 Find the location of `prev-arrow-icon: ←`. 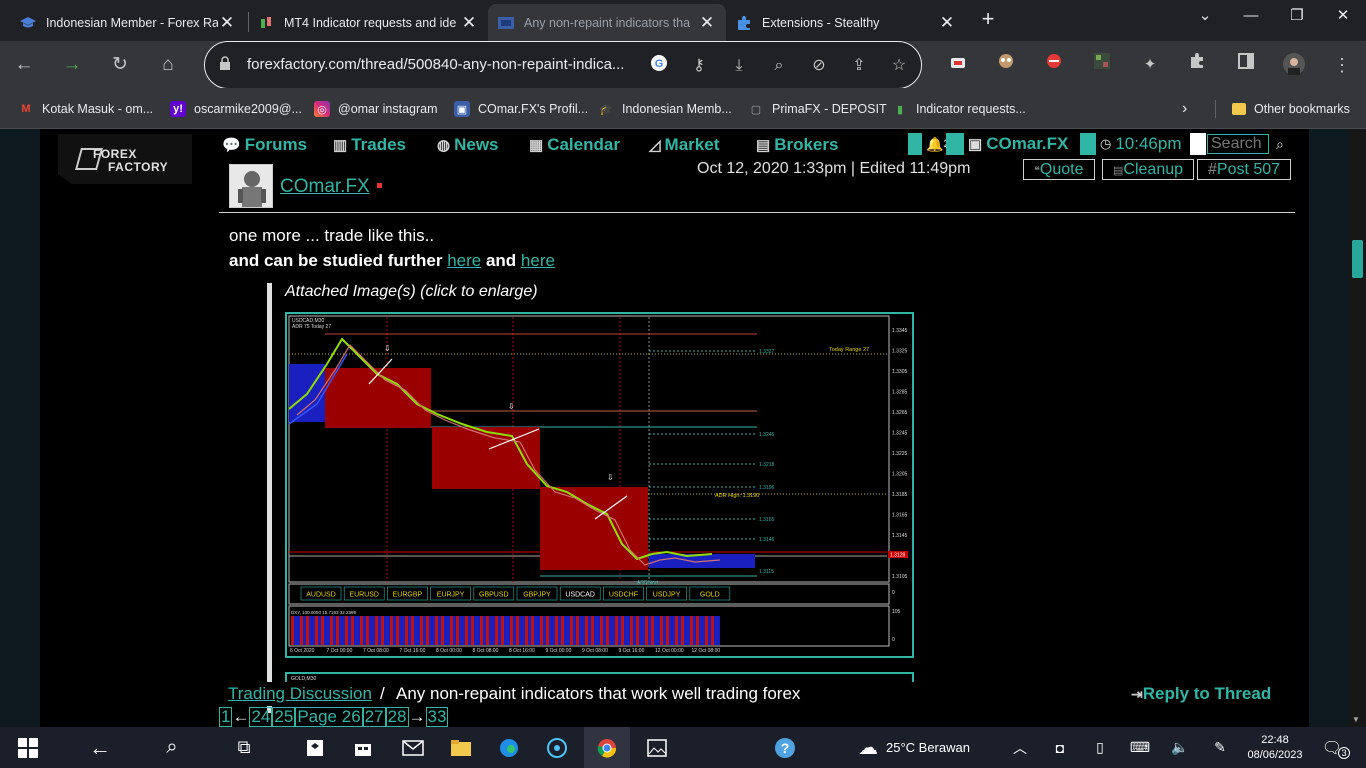

prev-arrow-icon: ← is located at coordinates (240, 716).